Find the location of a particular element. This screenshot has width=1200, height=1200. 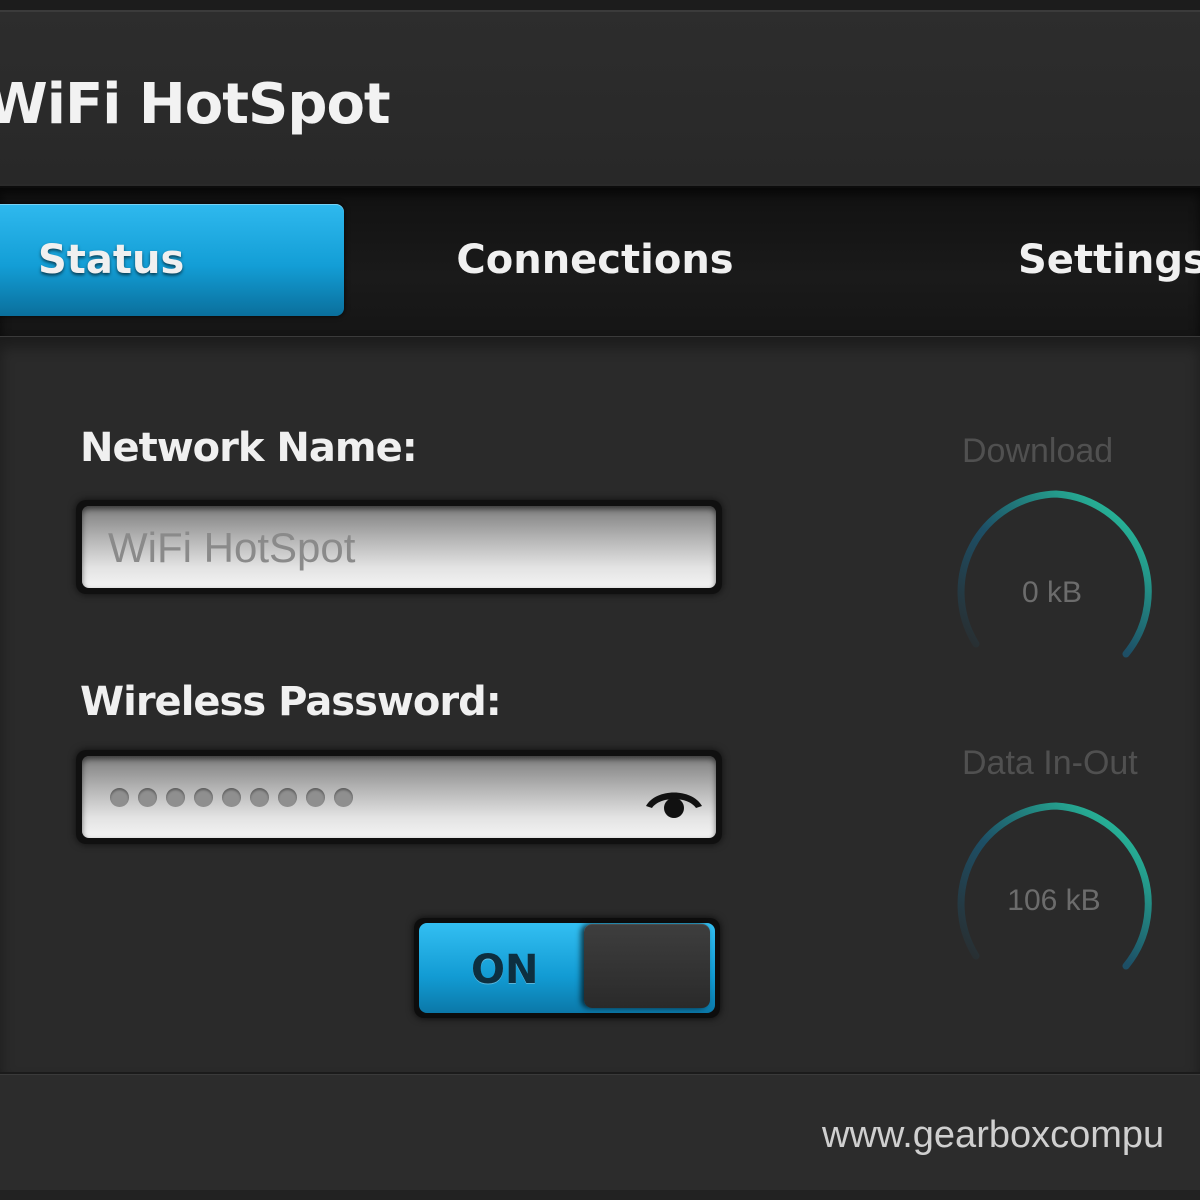

toggle-on-label: ON is located at coordinates (505, 970).